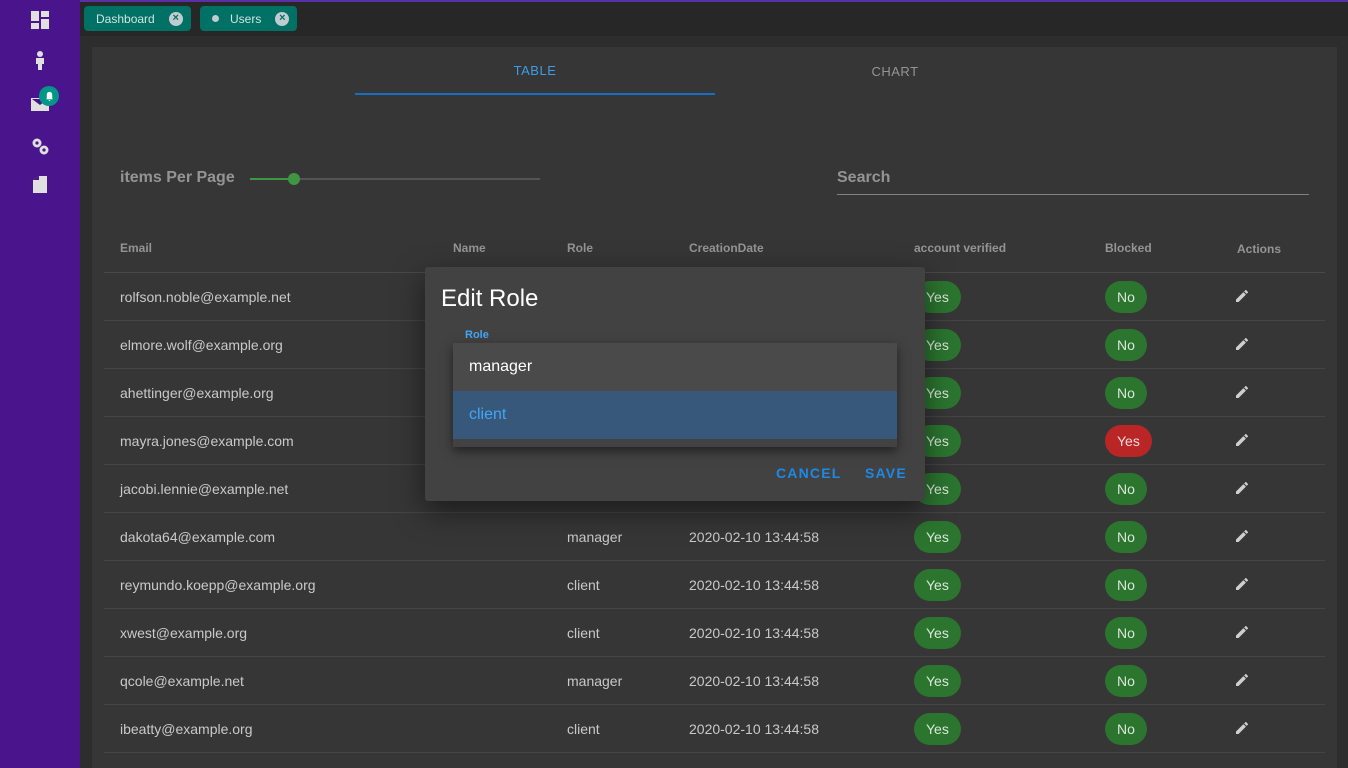  Describe the element at coordinates (40, 146) in the screenshot. I see `settings-icon` at that location.